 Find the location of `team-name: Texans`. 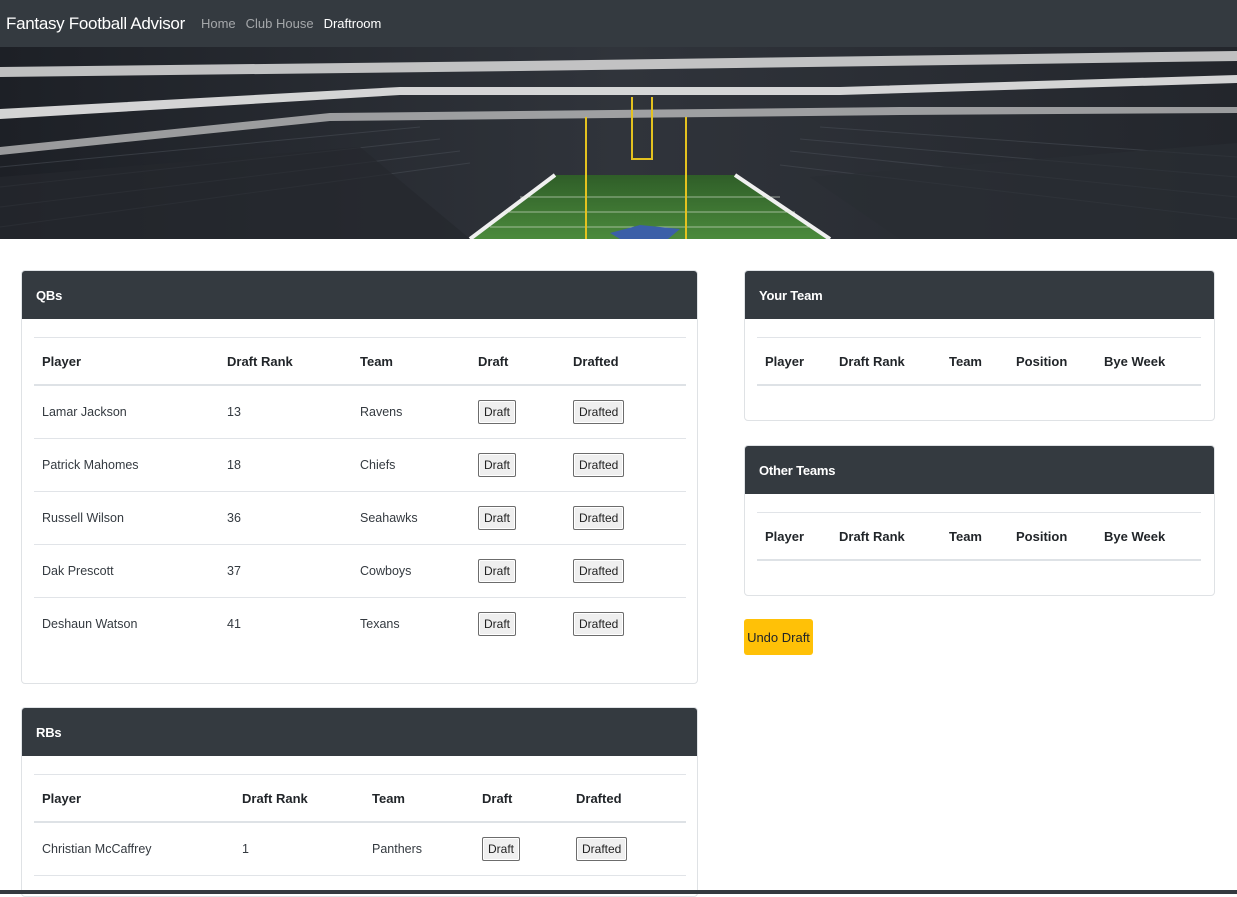

team-name: Texans is located at coordinates (380, 624).